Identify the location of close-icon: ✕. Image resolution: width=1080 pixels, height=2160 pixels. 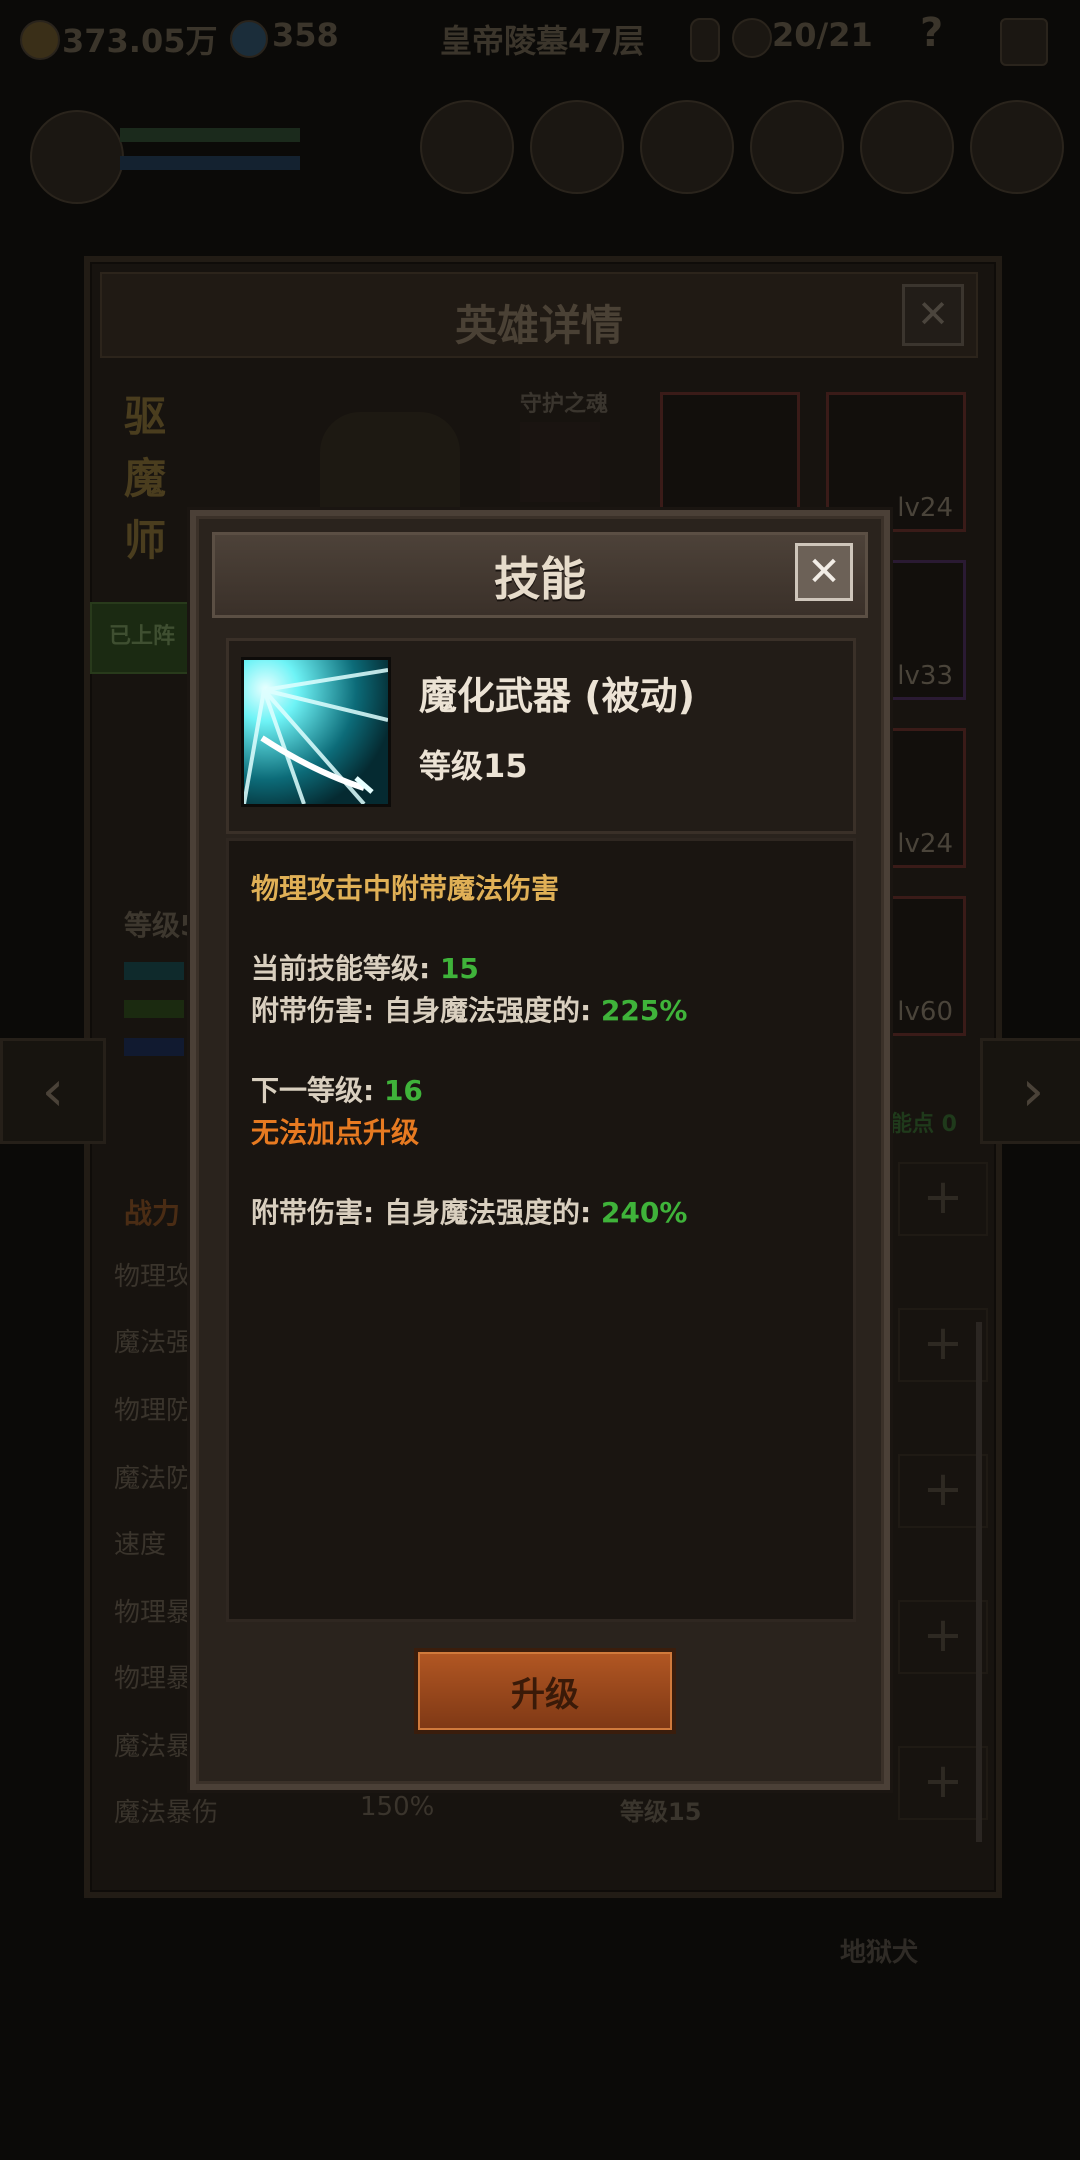
(824, 572).